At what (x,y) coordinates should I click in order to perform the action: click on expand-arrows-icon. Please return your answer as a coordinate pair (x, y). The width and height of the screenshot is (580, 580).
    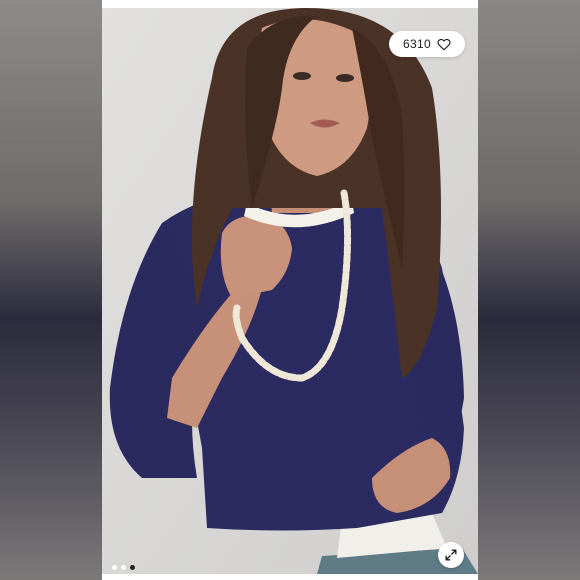
    Looking at the image, I should click on (451, 555).